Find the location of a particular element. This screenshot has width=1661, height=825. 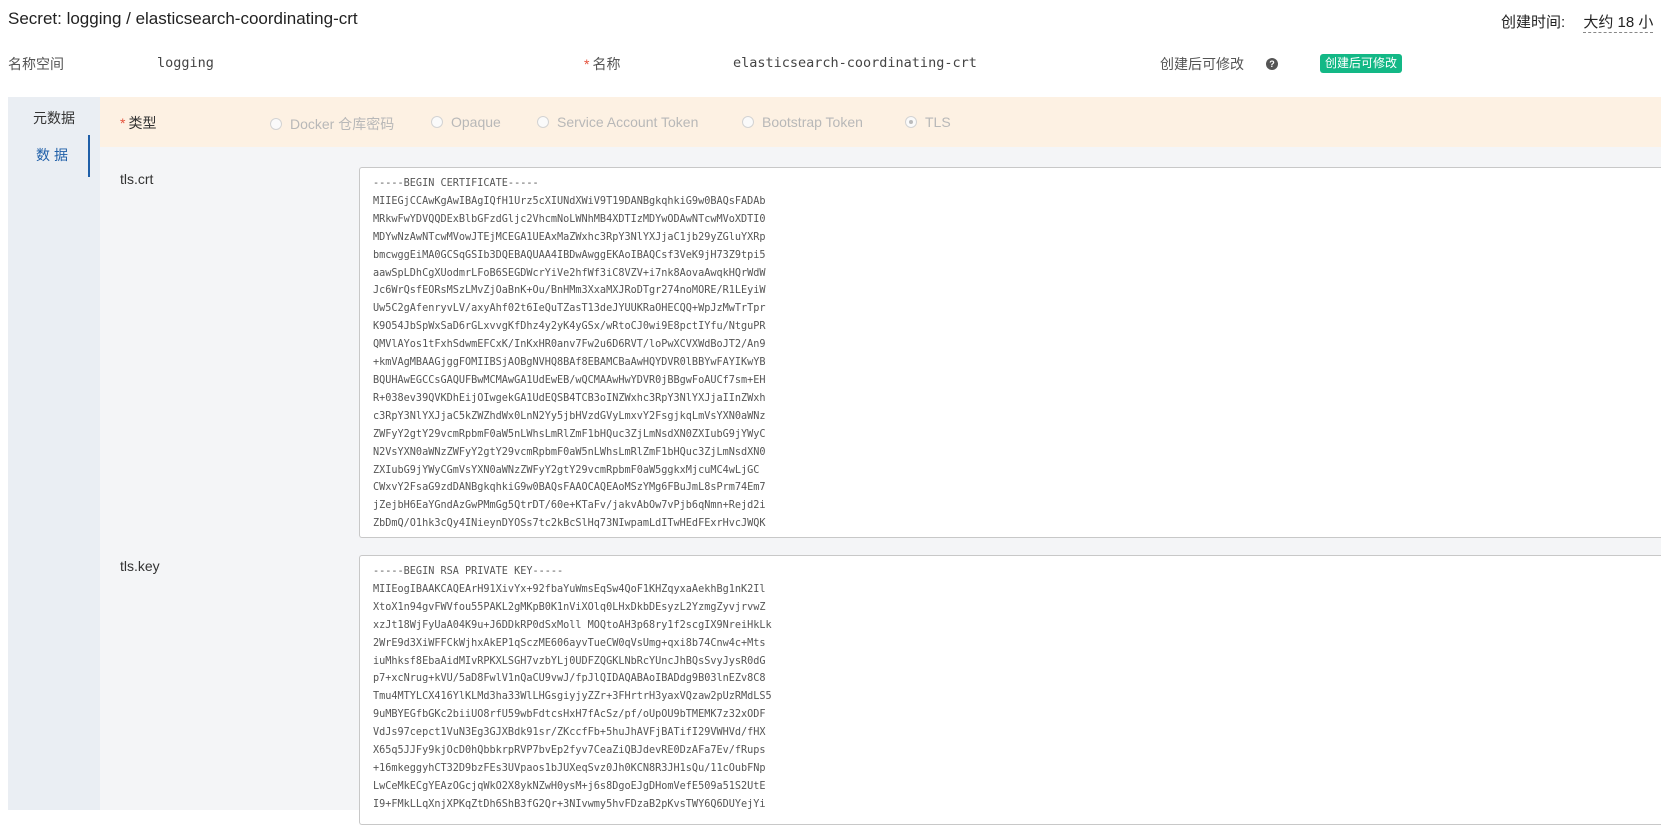

created-time-label: 创建时间: is located at coordinates (1533, 22).